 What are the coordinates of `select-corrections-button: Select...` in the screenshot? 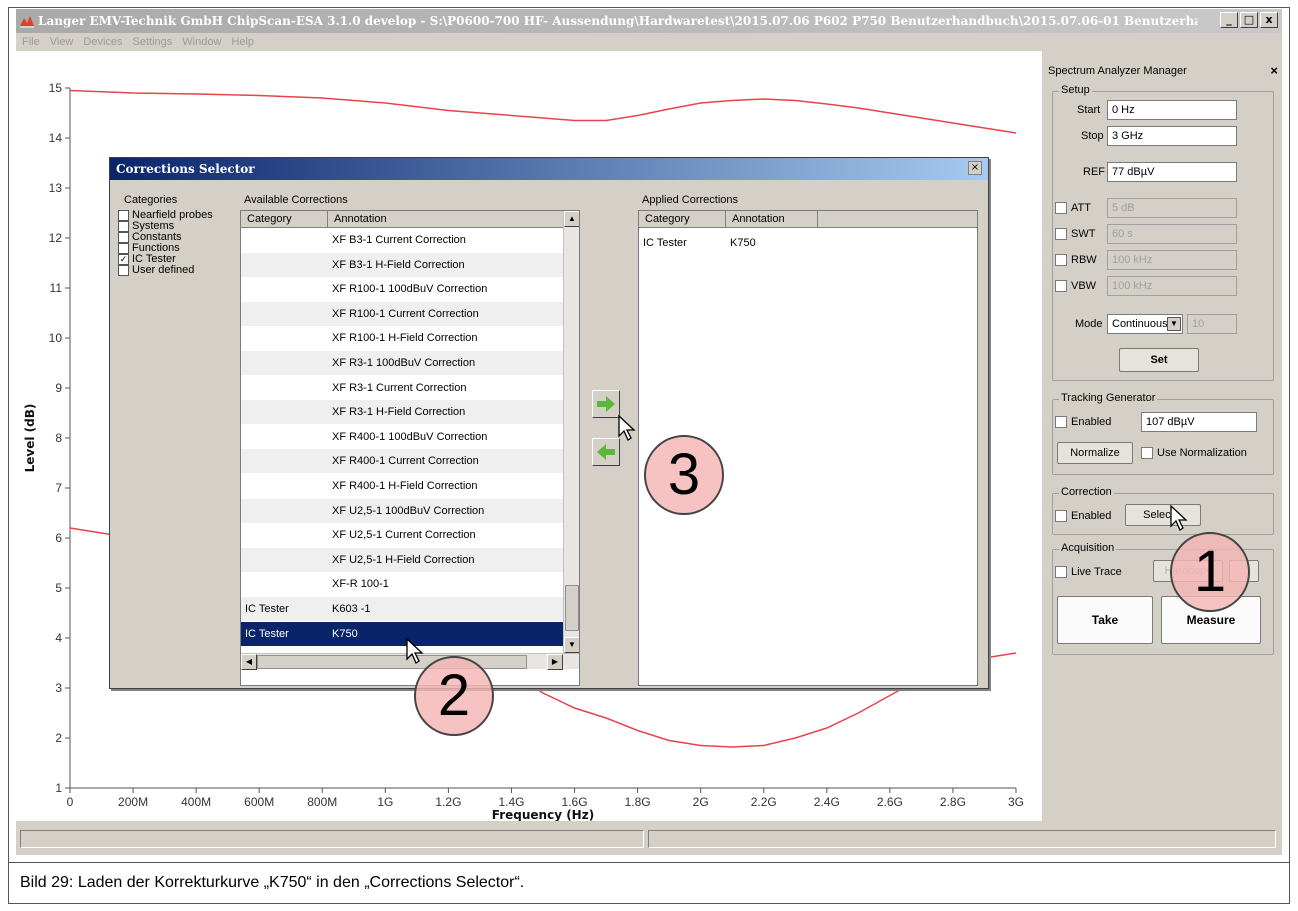 It's located at (1163, 515).